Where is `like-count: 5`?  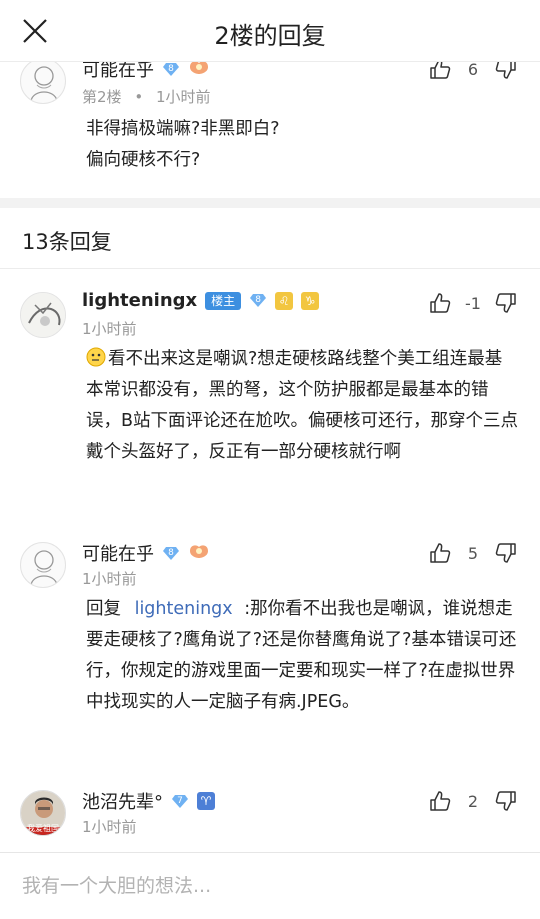
like-count: 5 is located at coordinates (473, 553).